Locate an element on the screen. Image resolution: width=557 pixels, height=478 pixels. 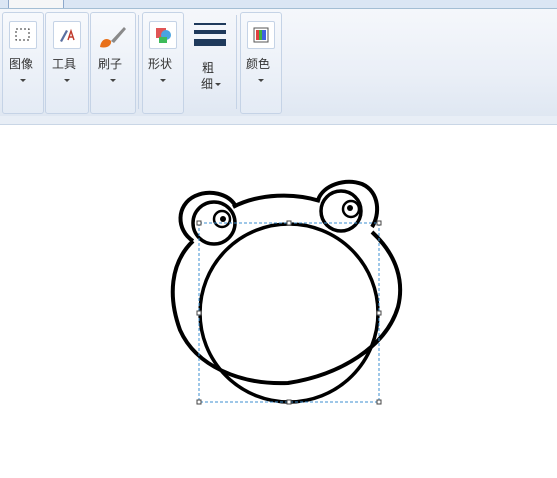
image-group: 图像 is located at coordinates (23, 63).